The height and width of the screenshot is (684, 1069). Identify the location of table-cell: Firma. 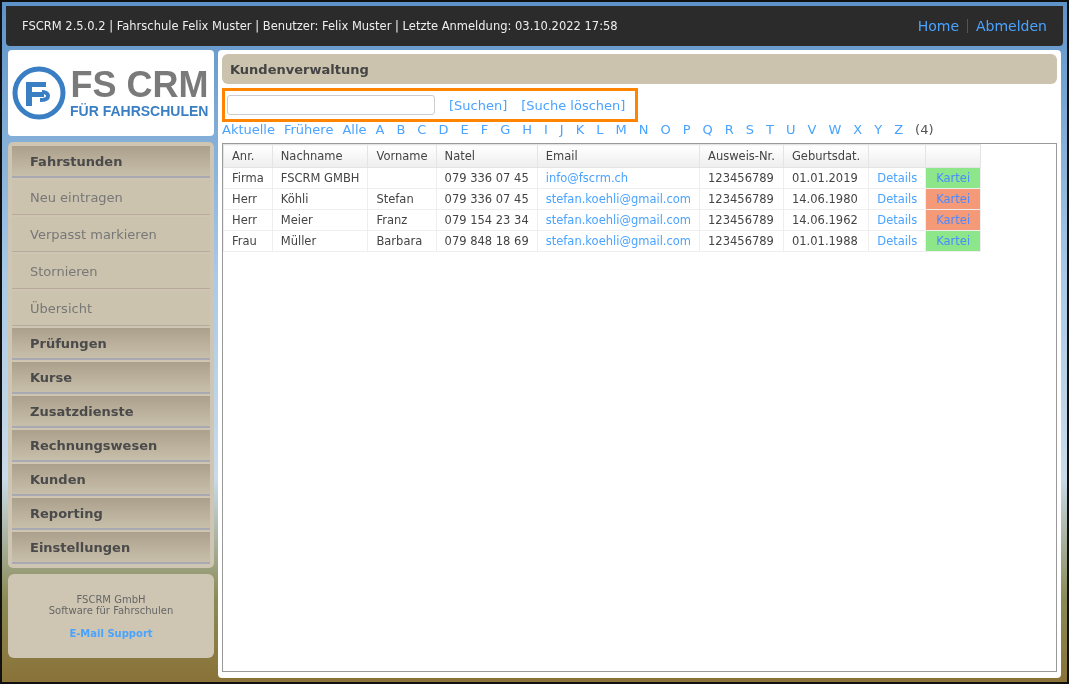
(248, 178).